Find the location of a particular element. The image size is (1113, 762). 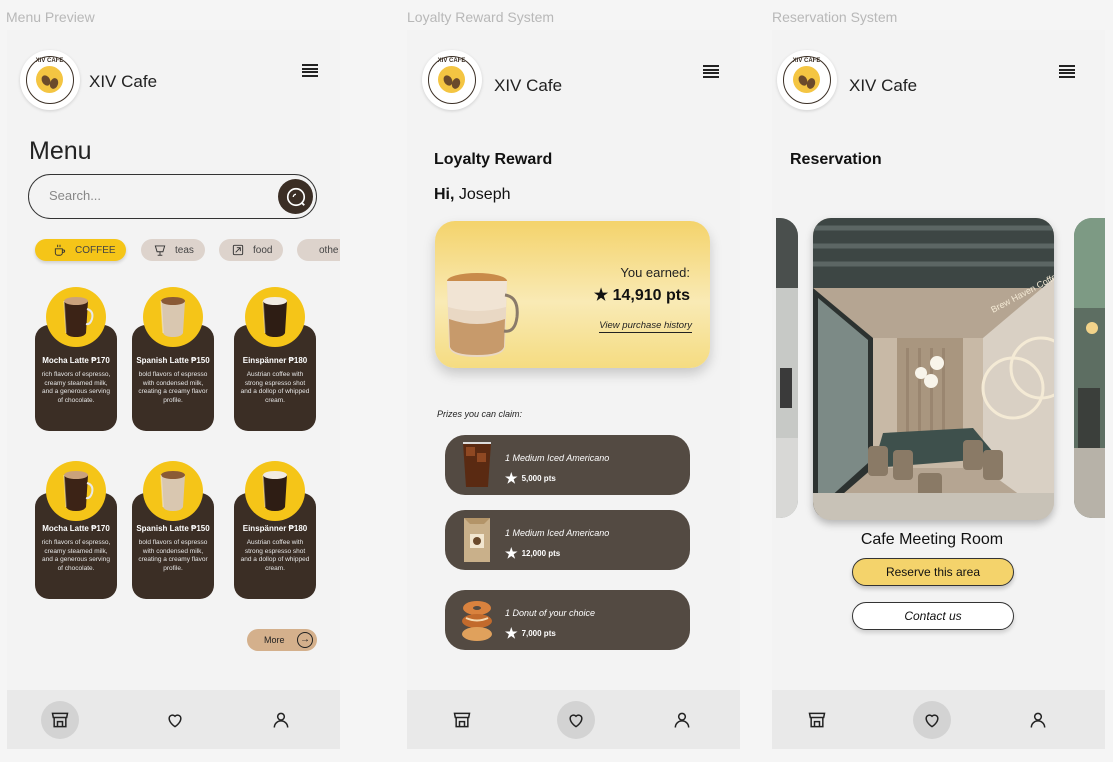

page-title: Menu is located at coordinates (60, 151).